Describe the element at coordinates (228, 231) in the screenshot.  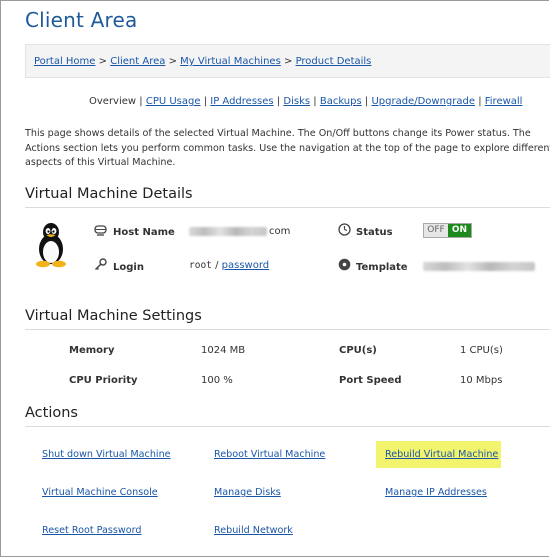
I see `host-name-redacted` at that location.